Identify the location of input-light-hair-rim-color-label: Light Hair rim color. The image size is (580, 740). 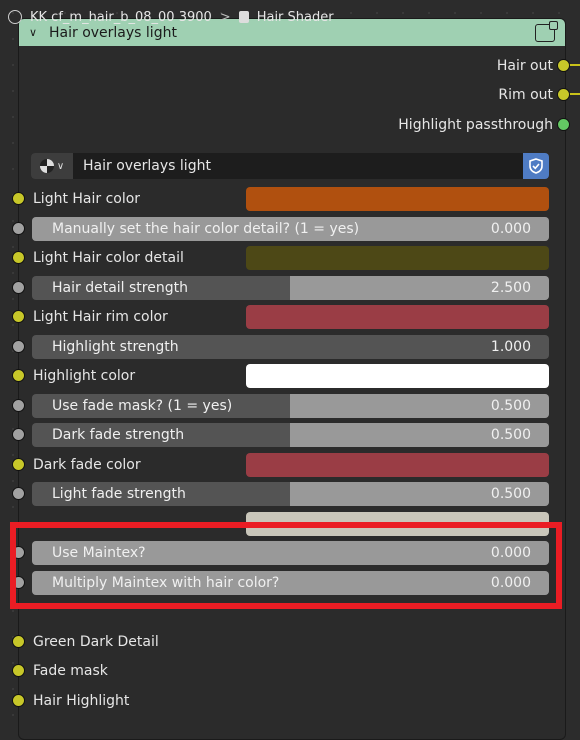
(100, 317).